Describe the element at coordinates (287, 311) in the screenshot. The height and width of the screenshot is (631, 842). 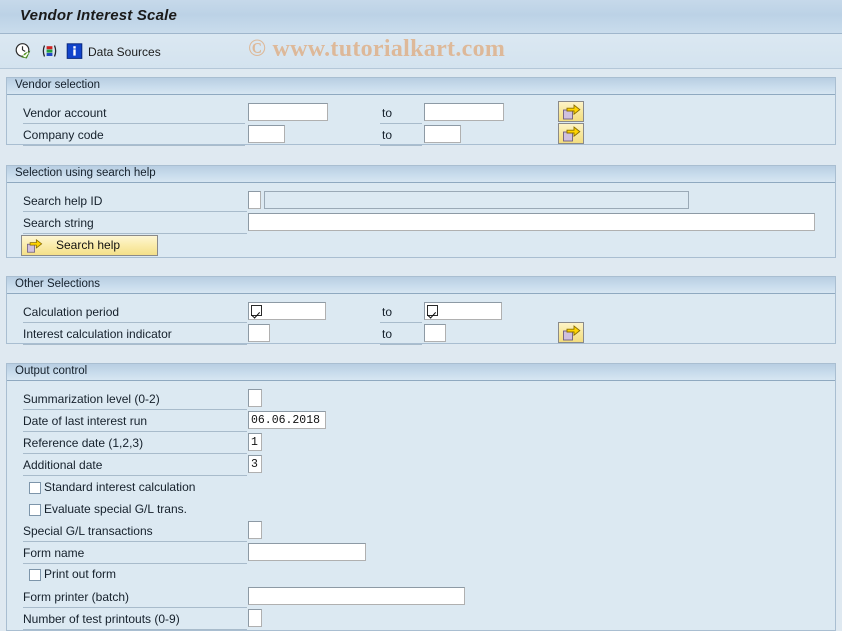
I see `calculation-period-from-input` at that location.